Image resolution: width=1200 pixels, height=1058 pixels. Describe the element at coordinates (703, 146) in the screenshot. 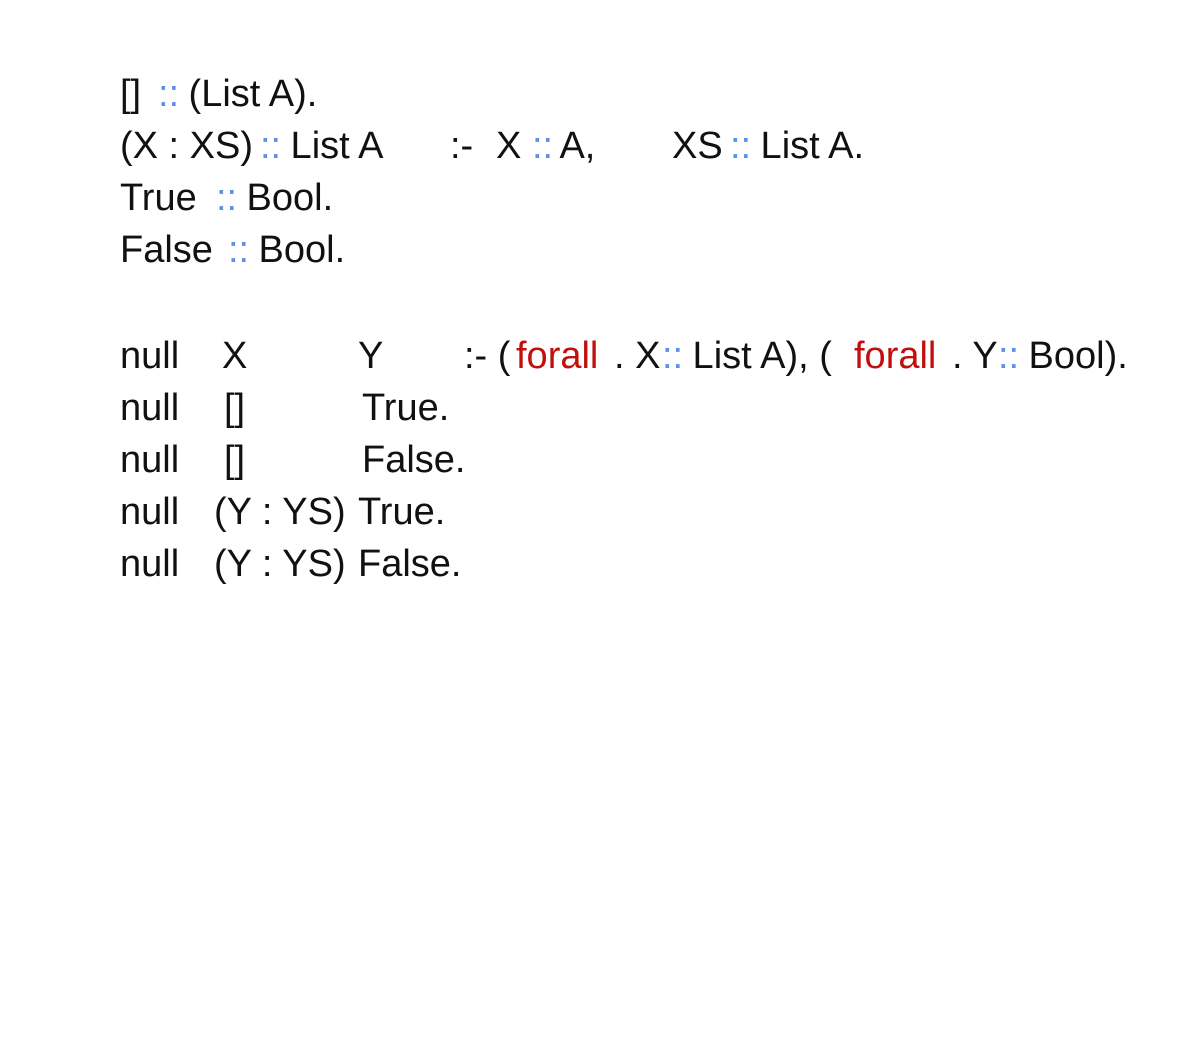

I see `code-seg: XS` at that location.